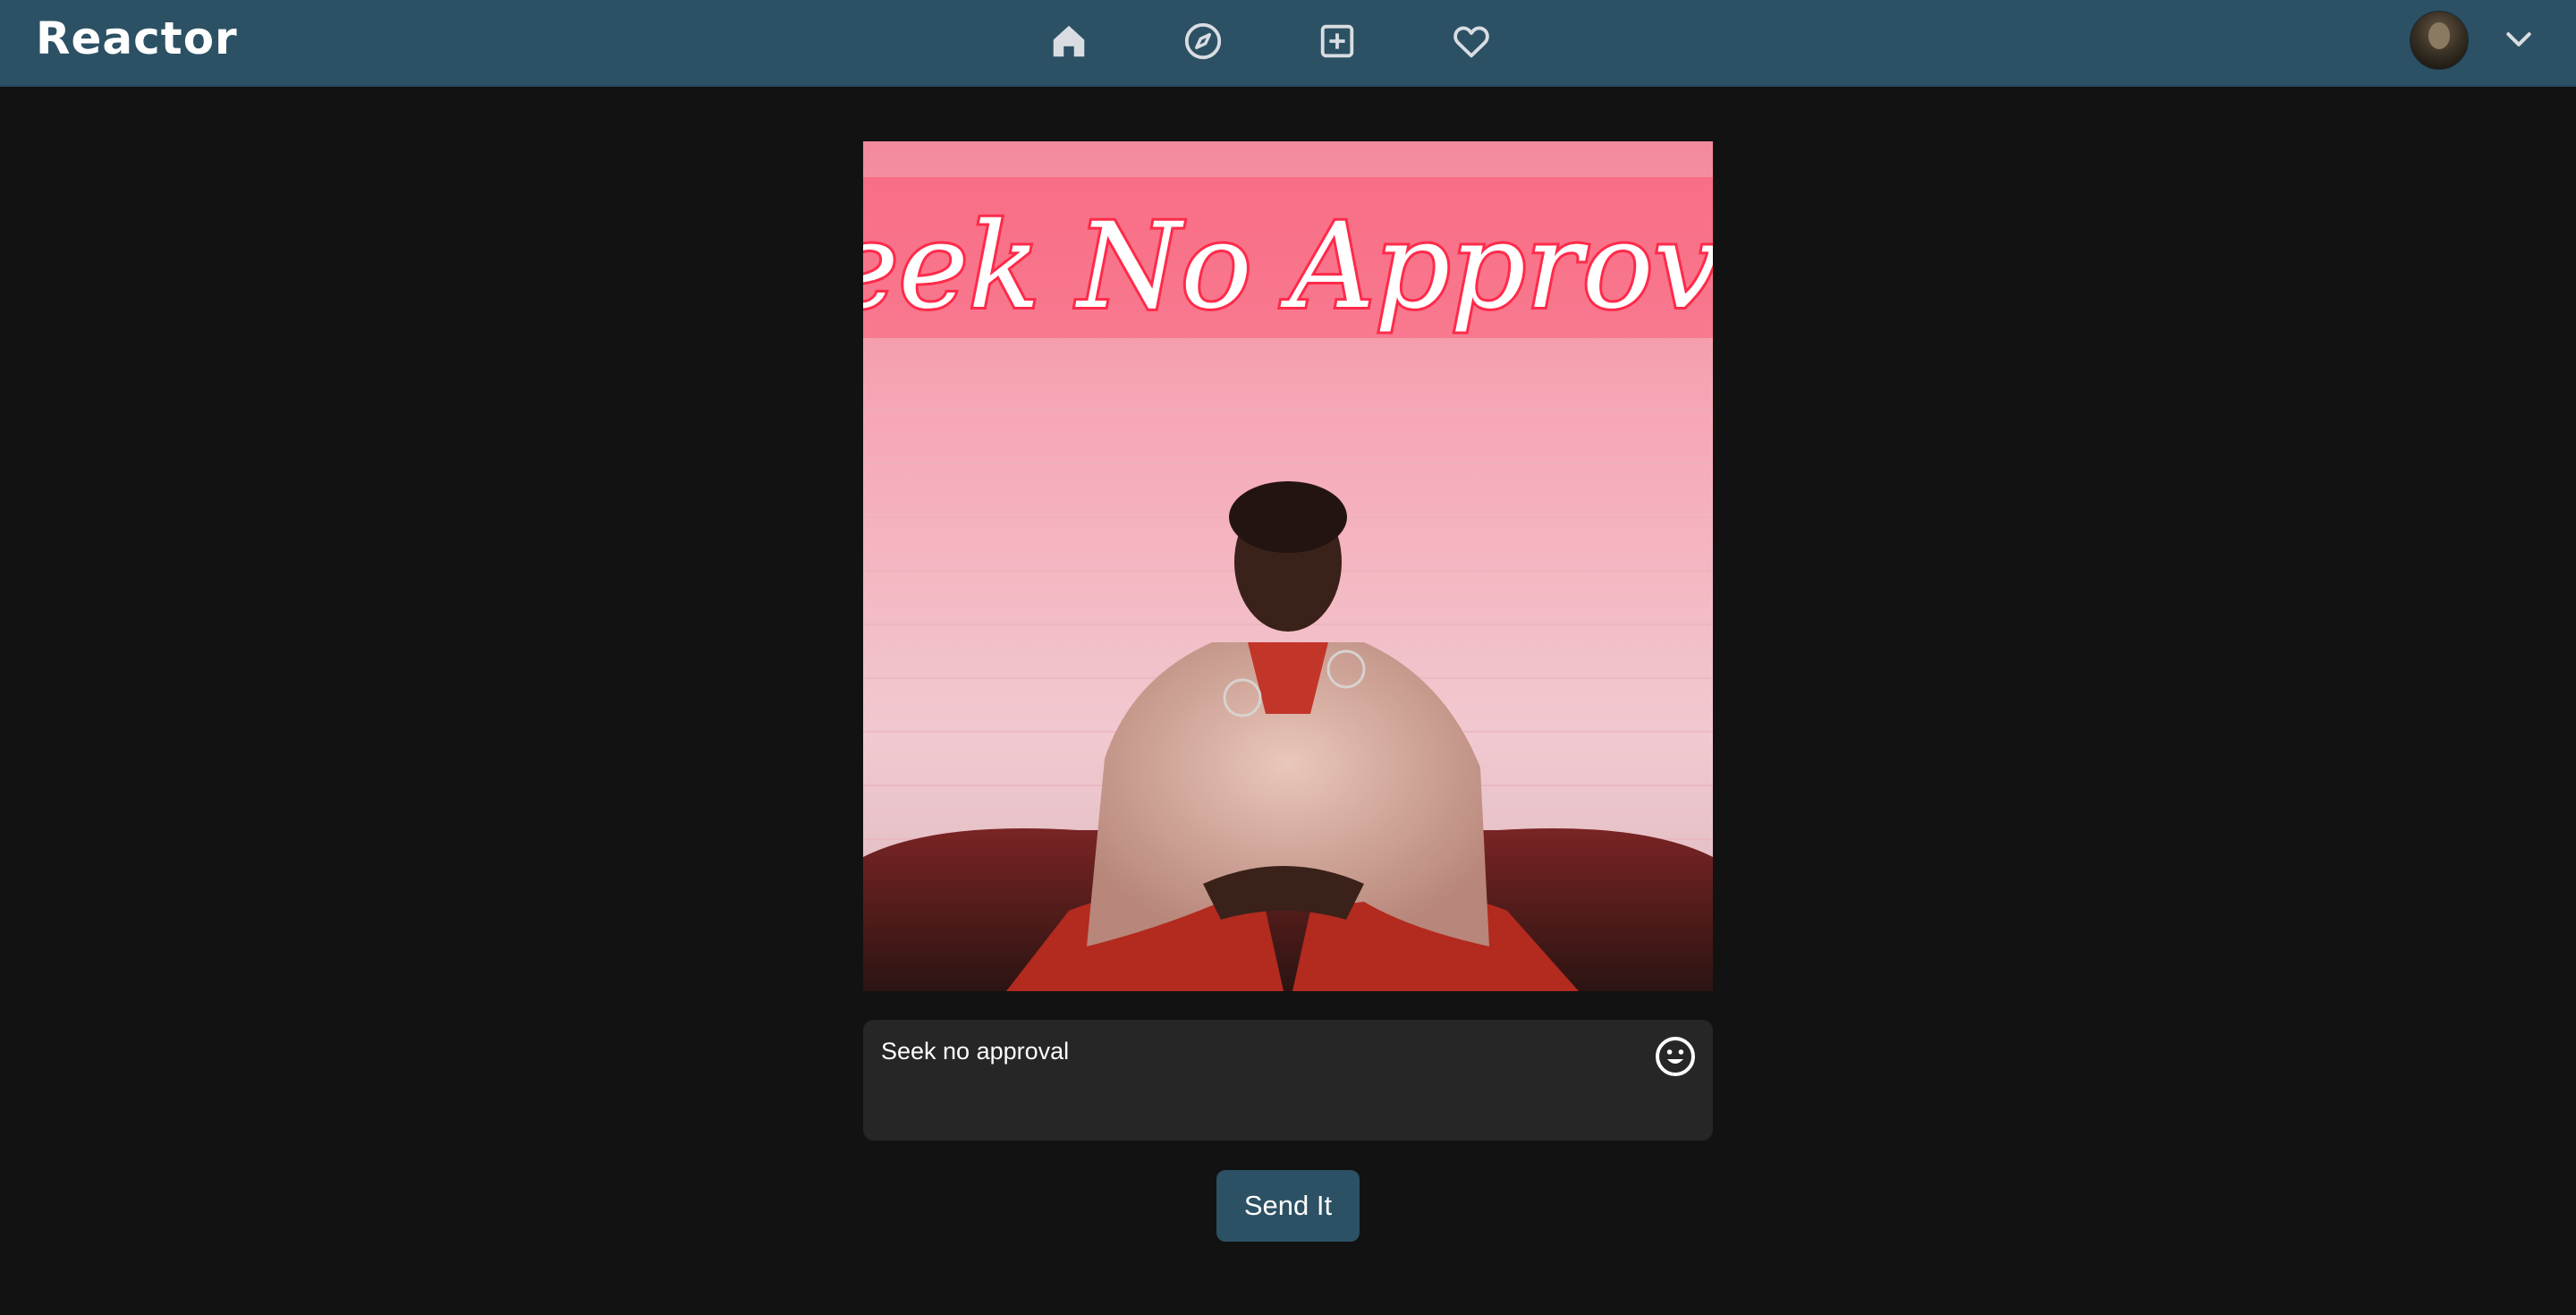 The height and width of the screenshot is (1315, 2576). I want to click on avatar-face, so click(2439, 35).